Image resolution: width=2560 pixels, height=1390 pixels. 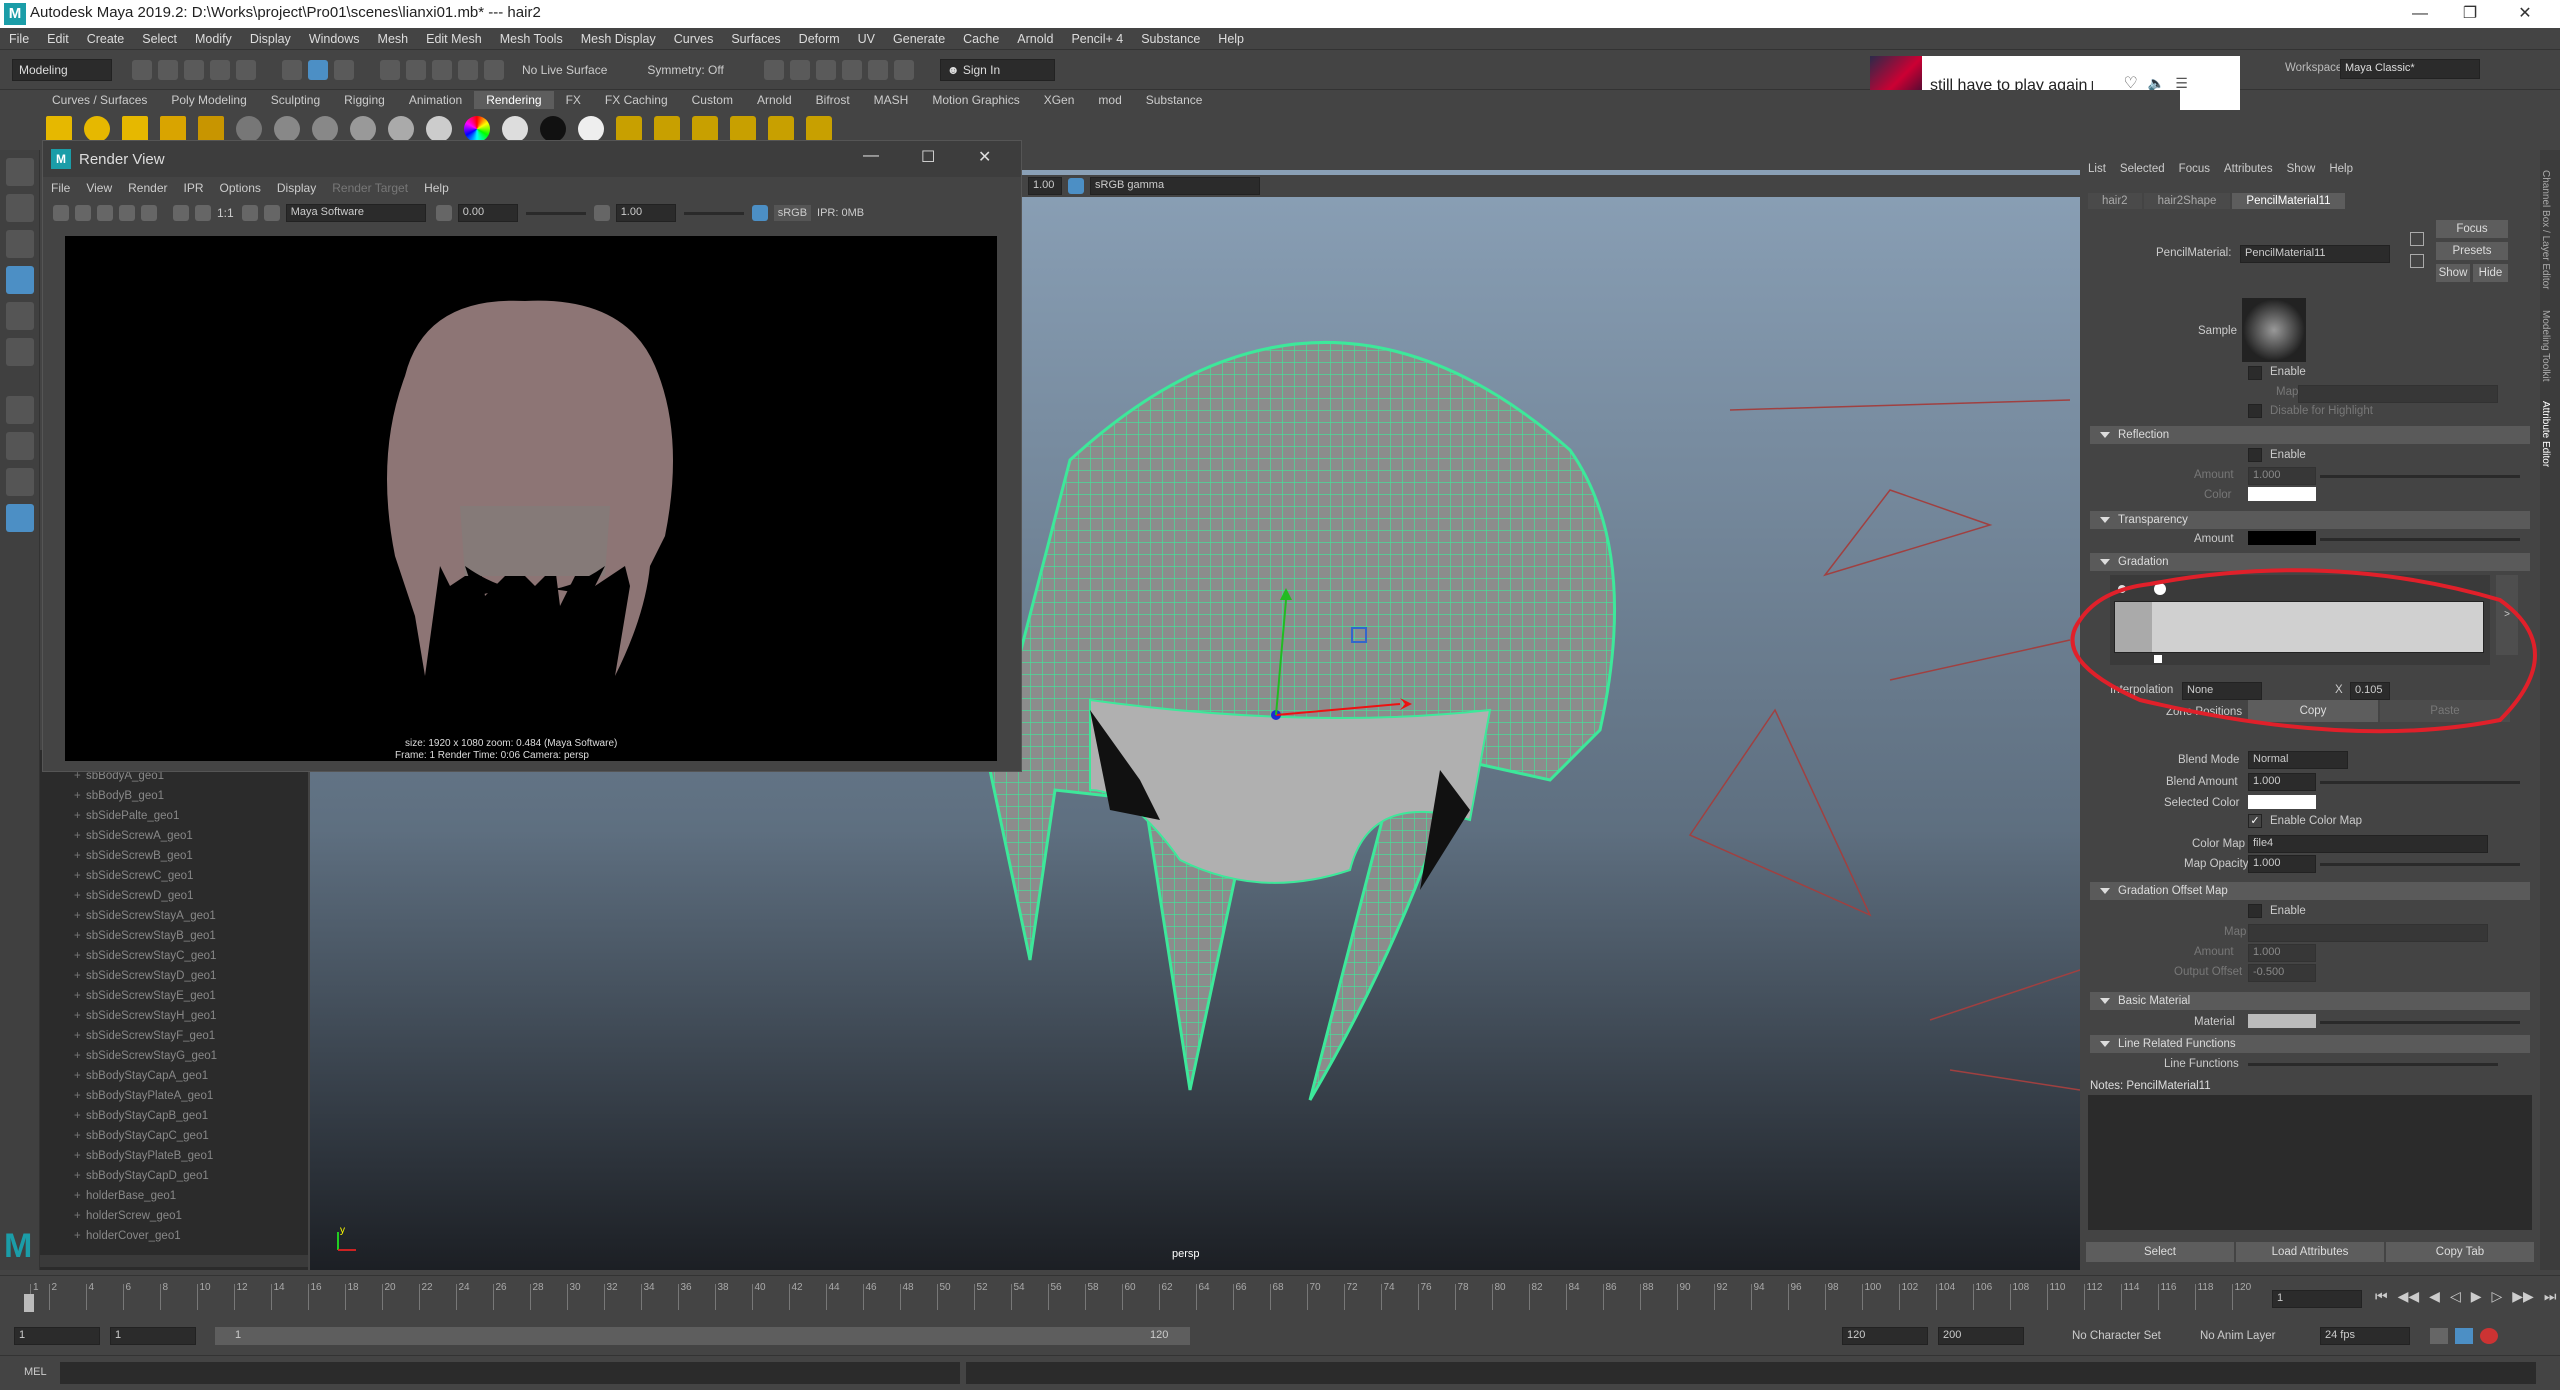 I want to click on ae-menu-focus: Focus, so click(x=2194, y=169).